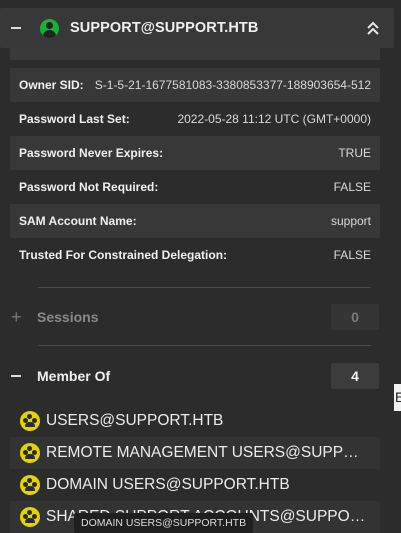  What do you see at coordinates (195, 187) in the screenshot?
I see `property-row: Password Not Required: FALSE` at bounding box center [195, 187].